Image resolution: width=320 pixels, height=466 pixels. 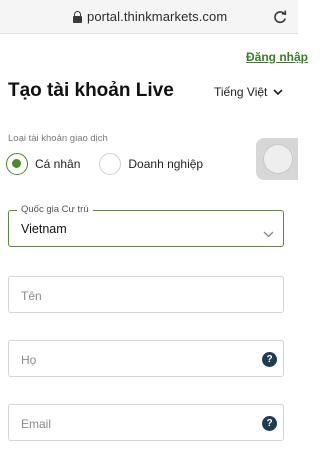 I want to click on account-type-radio-group: Cá nhân Doanh nghiệp, so click(x=104, y=164).